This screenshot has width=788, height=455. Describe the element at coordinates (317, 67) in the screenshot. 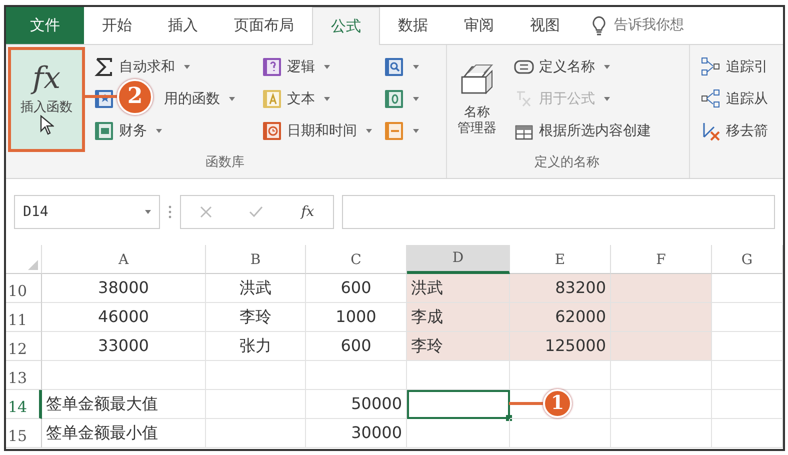

I see `ribbon-button: 逻辑` at that location.